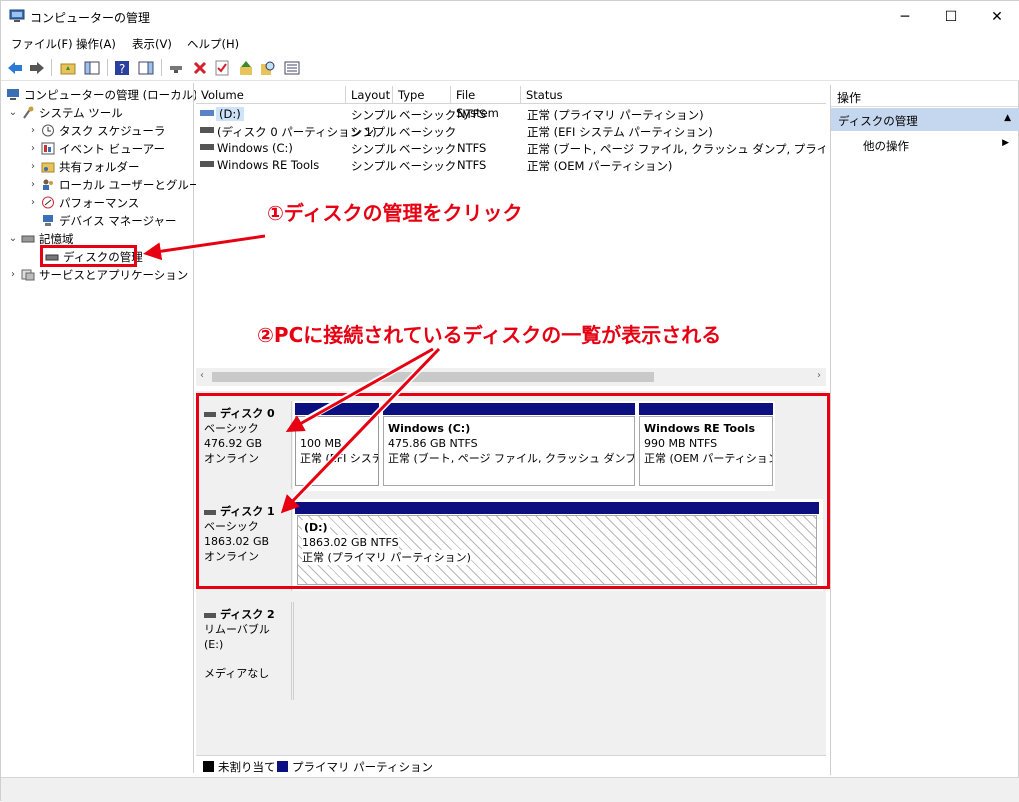  What do you see at coordinates (489, 335) in the screenshot?
I see `annotation-step-2: ②PCに接続されているディスクの一覧が表示される` at bounding box center [489, 335].